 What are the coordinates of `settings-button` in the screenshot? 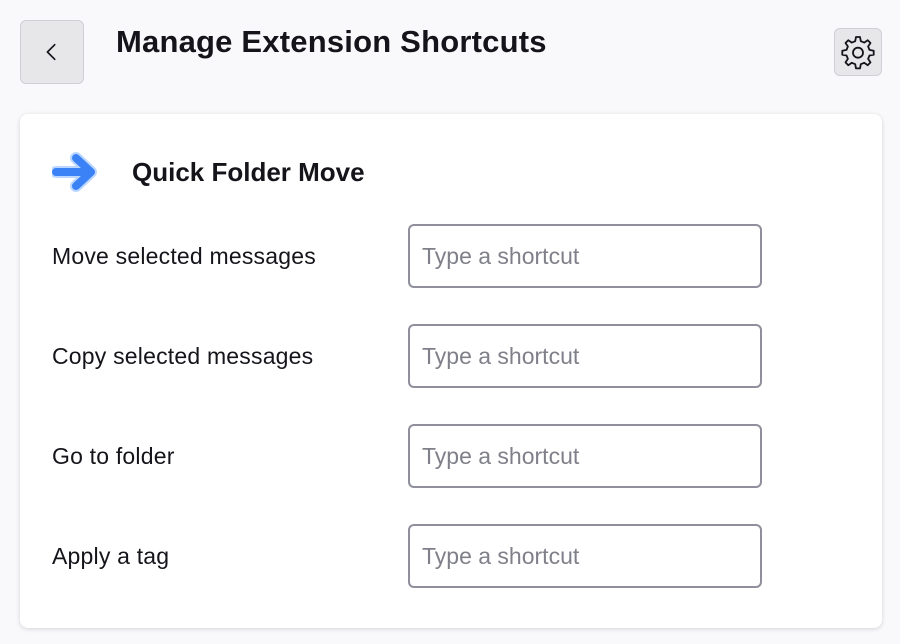 It's located at (858, 52).